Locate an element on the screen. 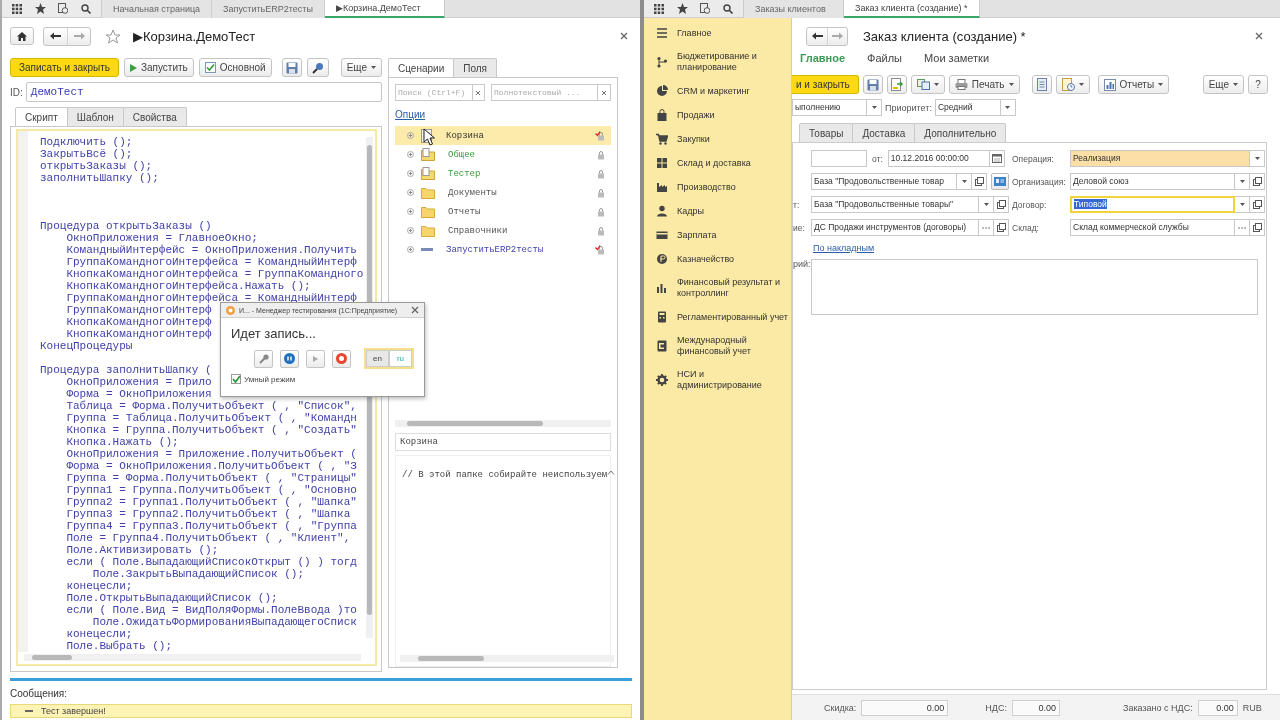  field-label: Операция: is located at coordinates (1032, 158).